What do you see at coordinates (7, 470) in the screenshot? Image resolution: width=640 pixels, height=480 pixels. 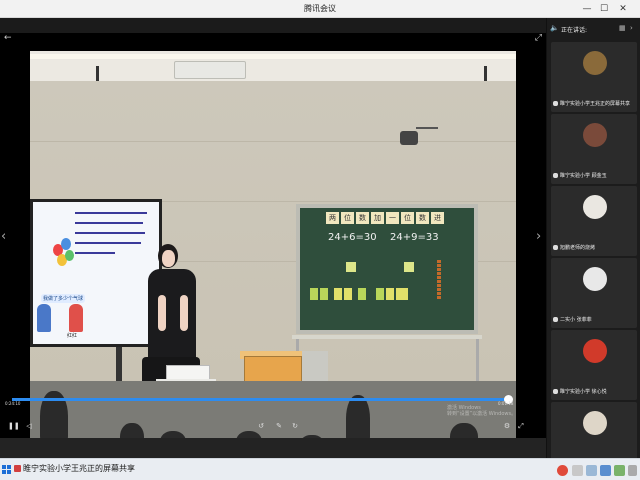 I see `windows-start-icon` at bounding box center [7, 470].